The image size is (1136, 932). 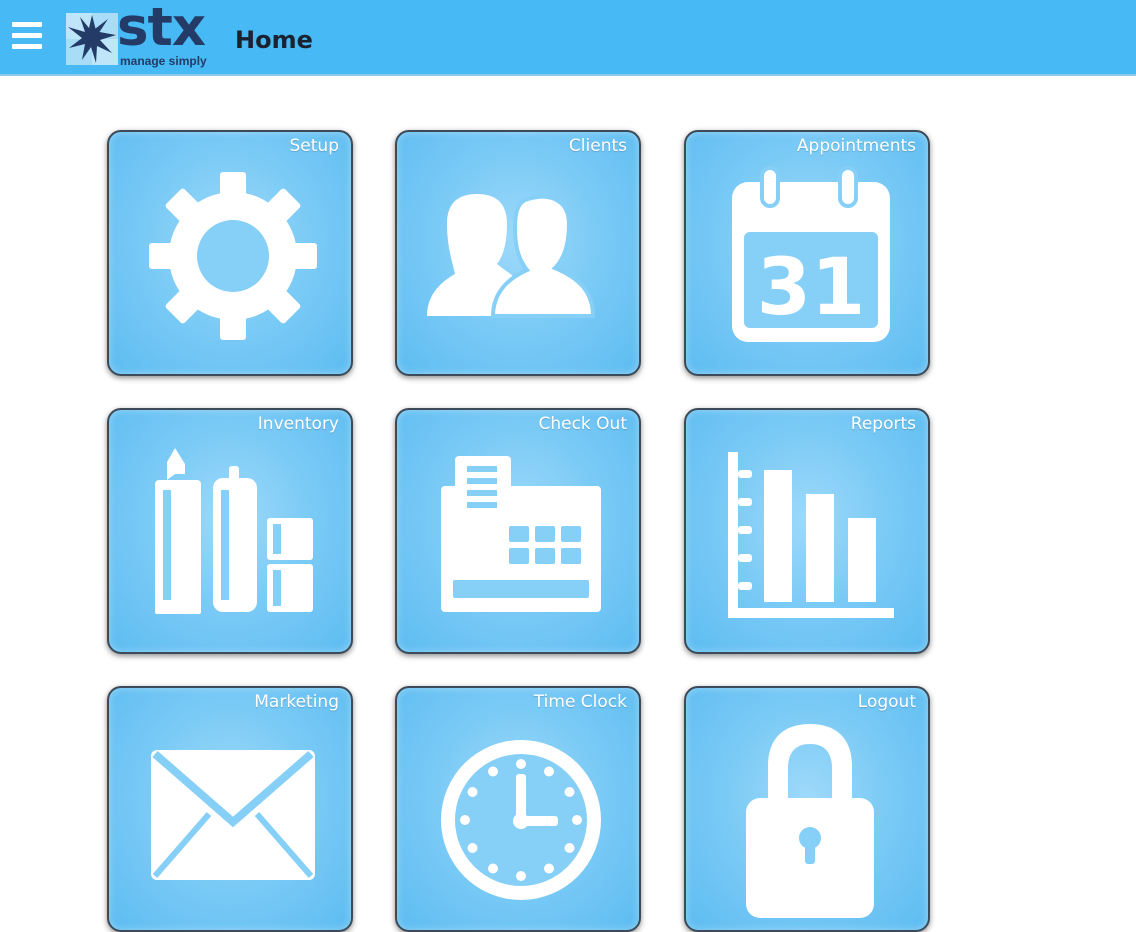 I want to click on tile-logout: Logout, so click(x=807, y=809).